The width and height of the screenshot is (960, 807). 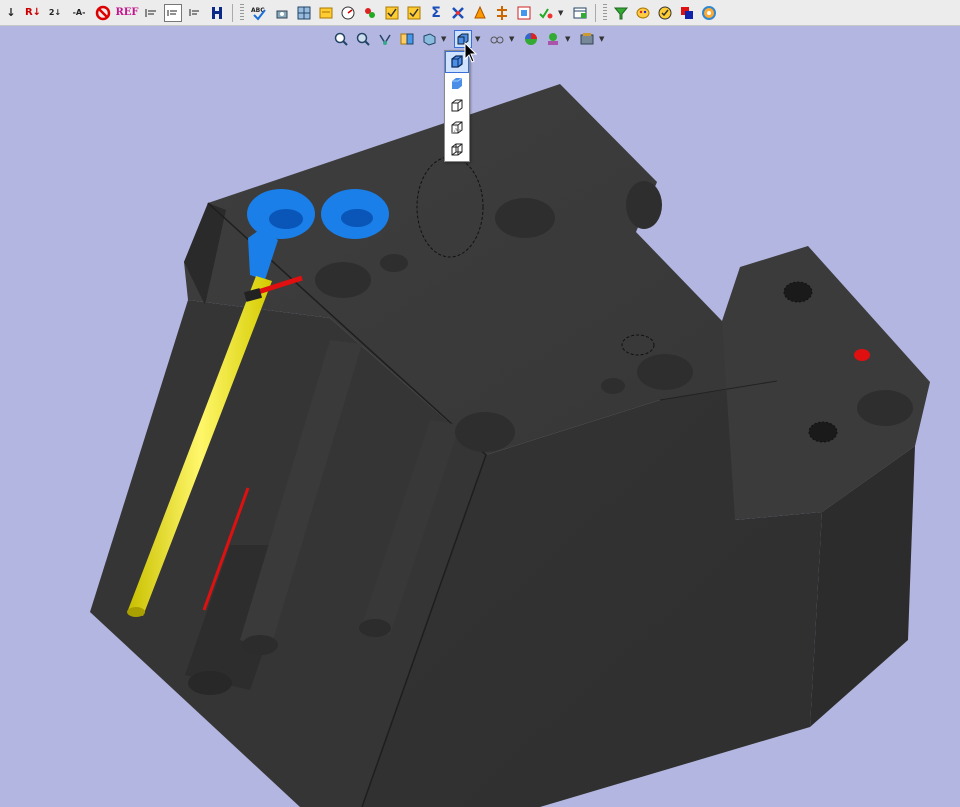 What do you see at coordinates (11, 13) in the screenshot?
I see `arrow-down-icon: ↓` at bounding box center [11, 13].